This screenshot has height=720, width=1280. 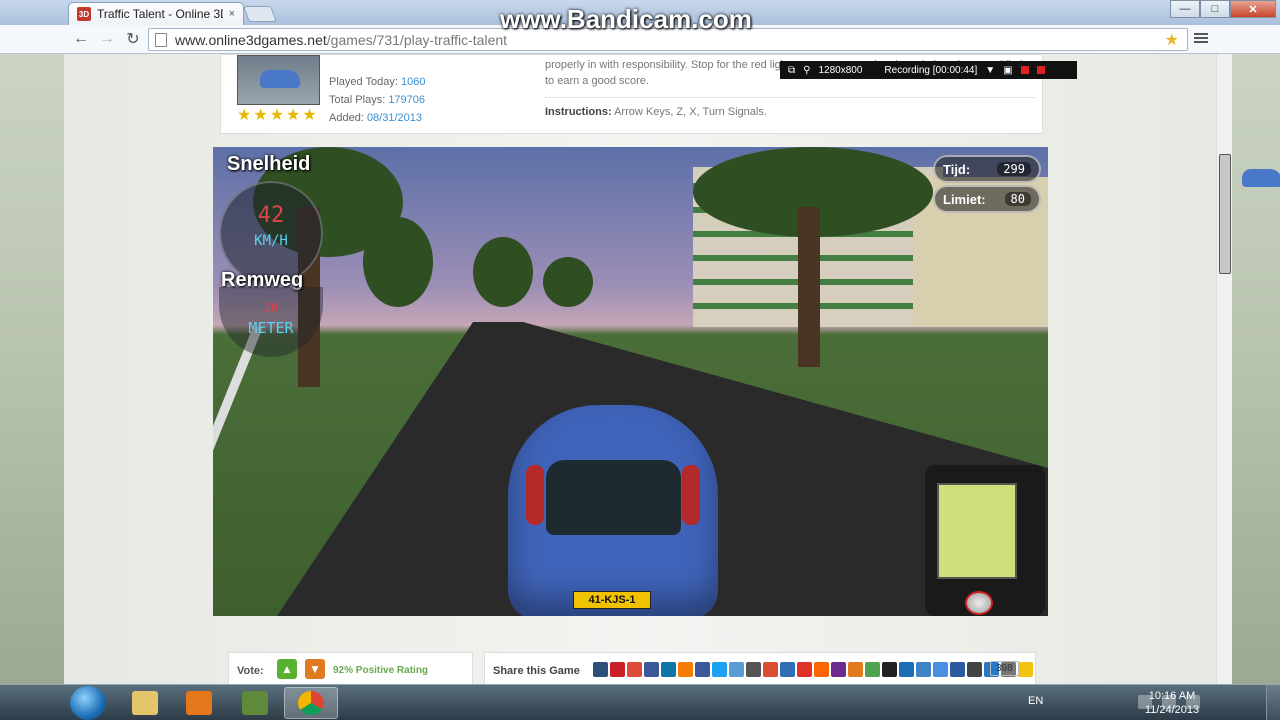 What do you see at coordinates (311, 703) in the screenshot?
I see `chrome-taskbar-icon` at bounding box center [311, 703].